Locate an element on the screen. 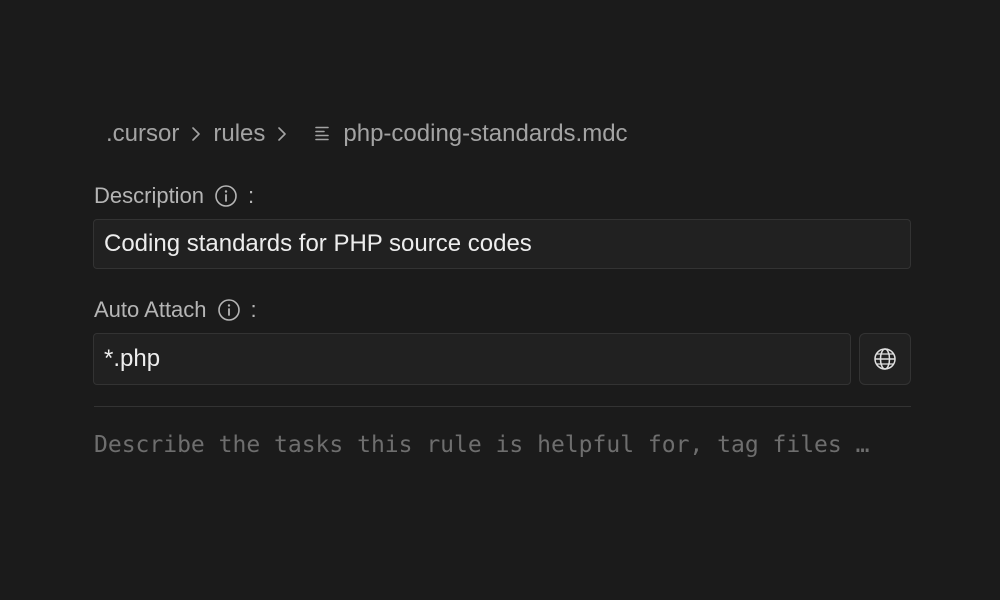  breadcrumb: .cursor rules php-coding-standards.mdc is located at coordinates (367, 134).